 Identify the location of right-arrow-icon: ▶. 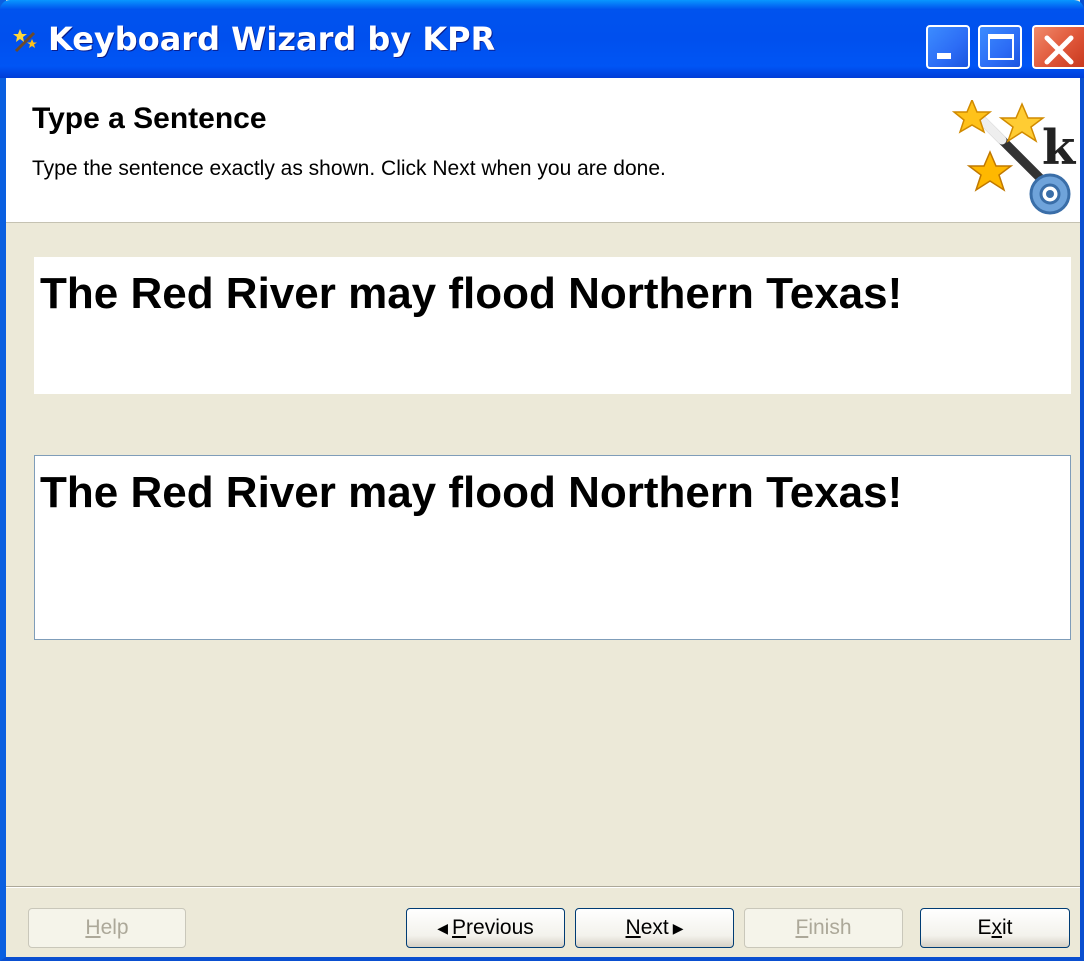
(678, 927).